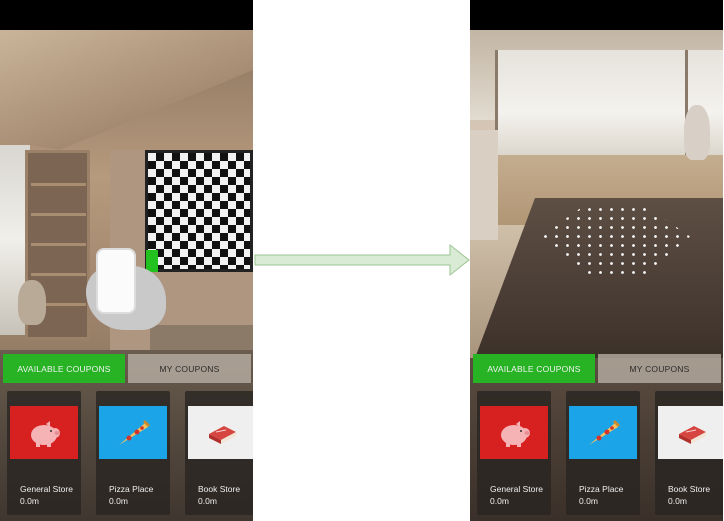 The height and width of the screenshot is (521, 724). Describe the element at coordinates (126, 90) in the screenshot. I see `ceiling` at that location.